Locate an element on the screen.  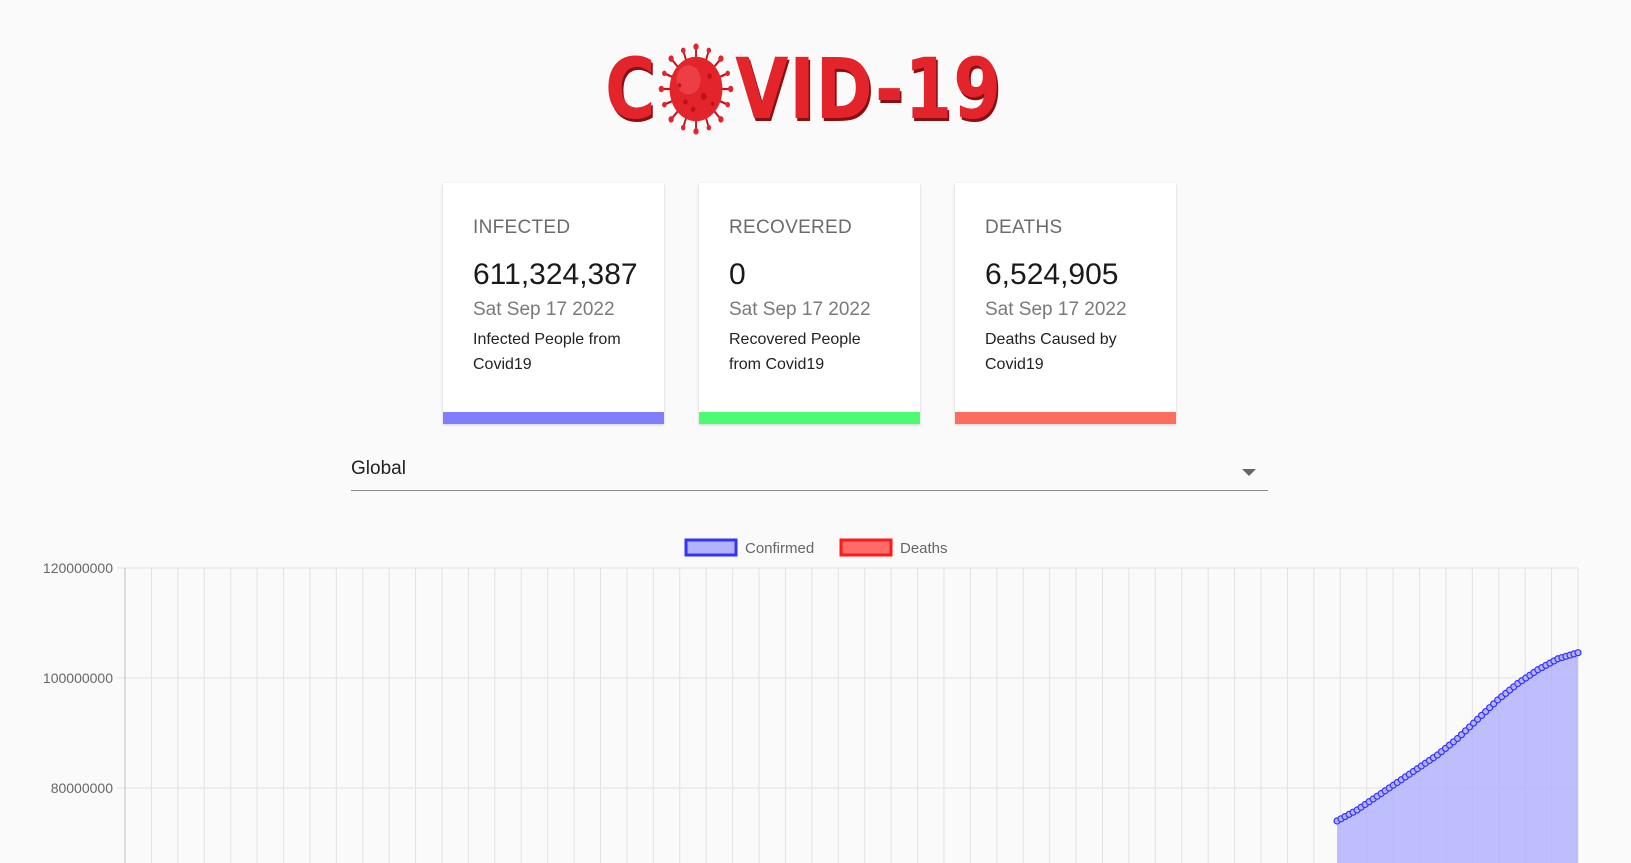
legend-label-deaths: Deaths is located at coordinates (924, 548).